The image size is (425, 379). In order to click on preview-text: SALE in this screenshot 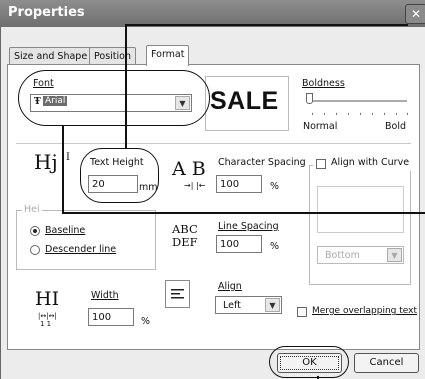, I will do `click(244, 101)`.